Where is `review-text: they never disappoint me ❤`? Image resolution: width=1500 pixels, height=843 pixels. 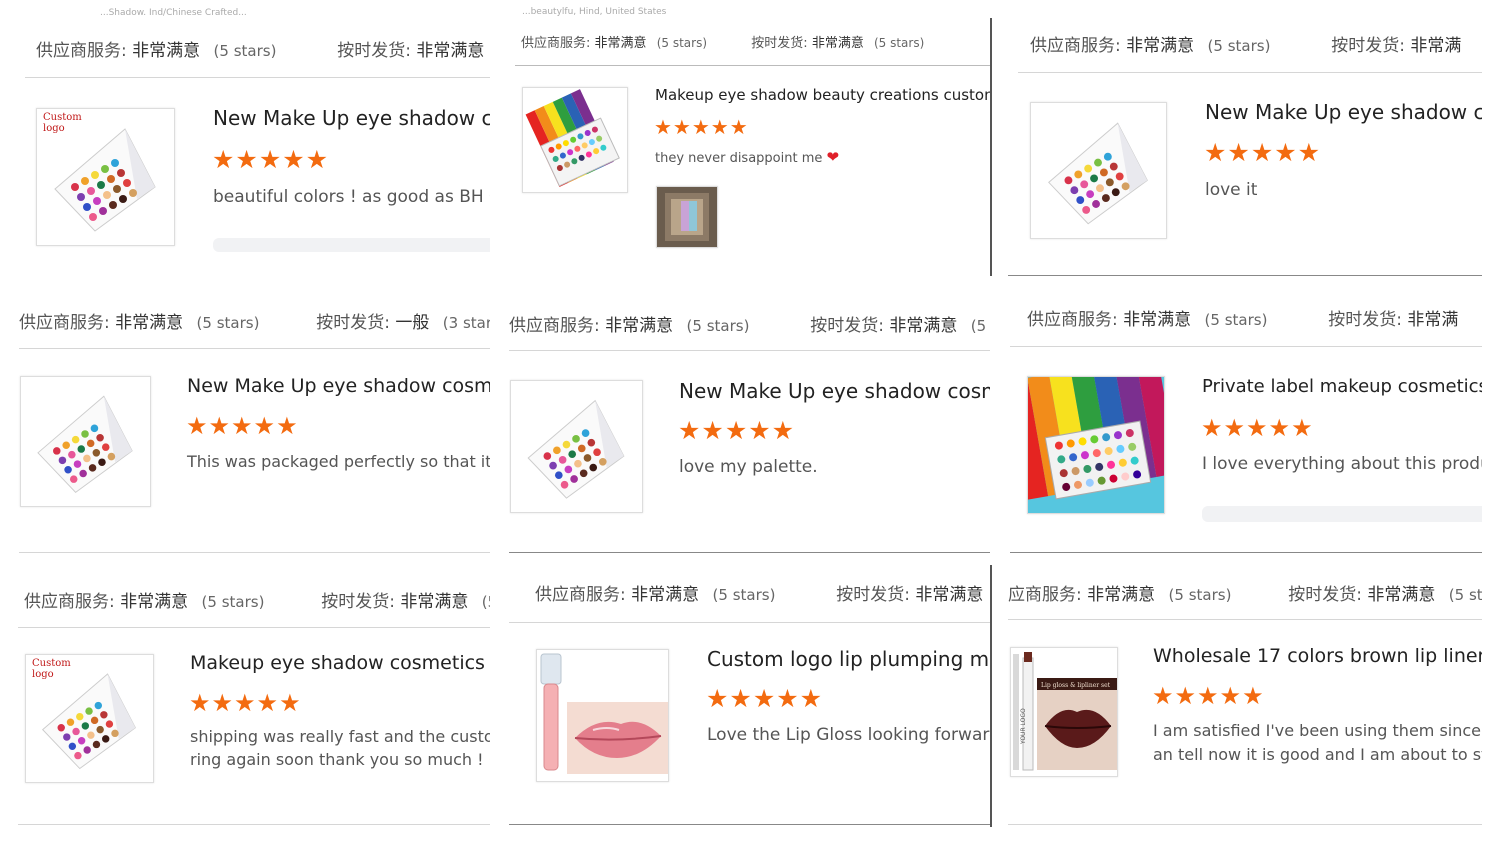 review-text: they never disappoint me ❤ is located at coordinates (747, 157).